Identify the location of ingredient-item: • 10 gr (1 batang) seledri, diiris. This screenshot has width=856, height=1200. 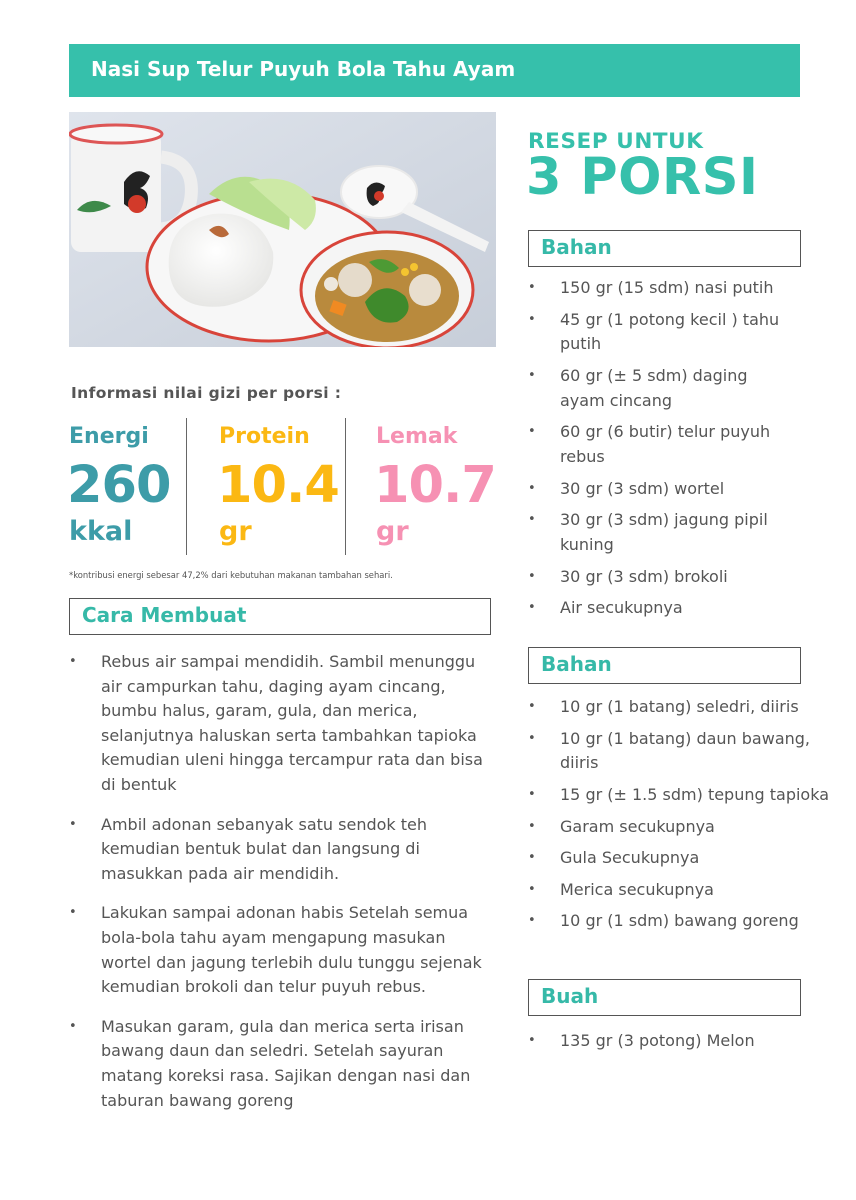
(688, 707).